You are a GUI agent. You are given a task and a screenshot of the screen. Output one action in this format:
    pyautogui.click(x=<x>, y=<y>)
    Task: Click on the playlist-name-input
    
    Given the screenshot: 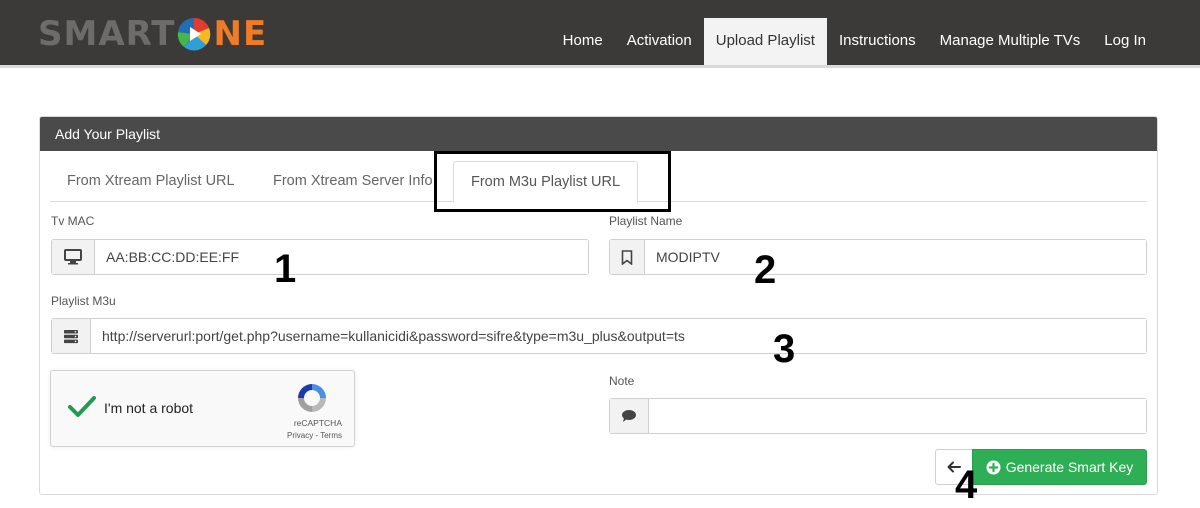 What is the action you would take?
    pyautogui.click(x=895, y=257)
    